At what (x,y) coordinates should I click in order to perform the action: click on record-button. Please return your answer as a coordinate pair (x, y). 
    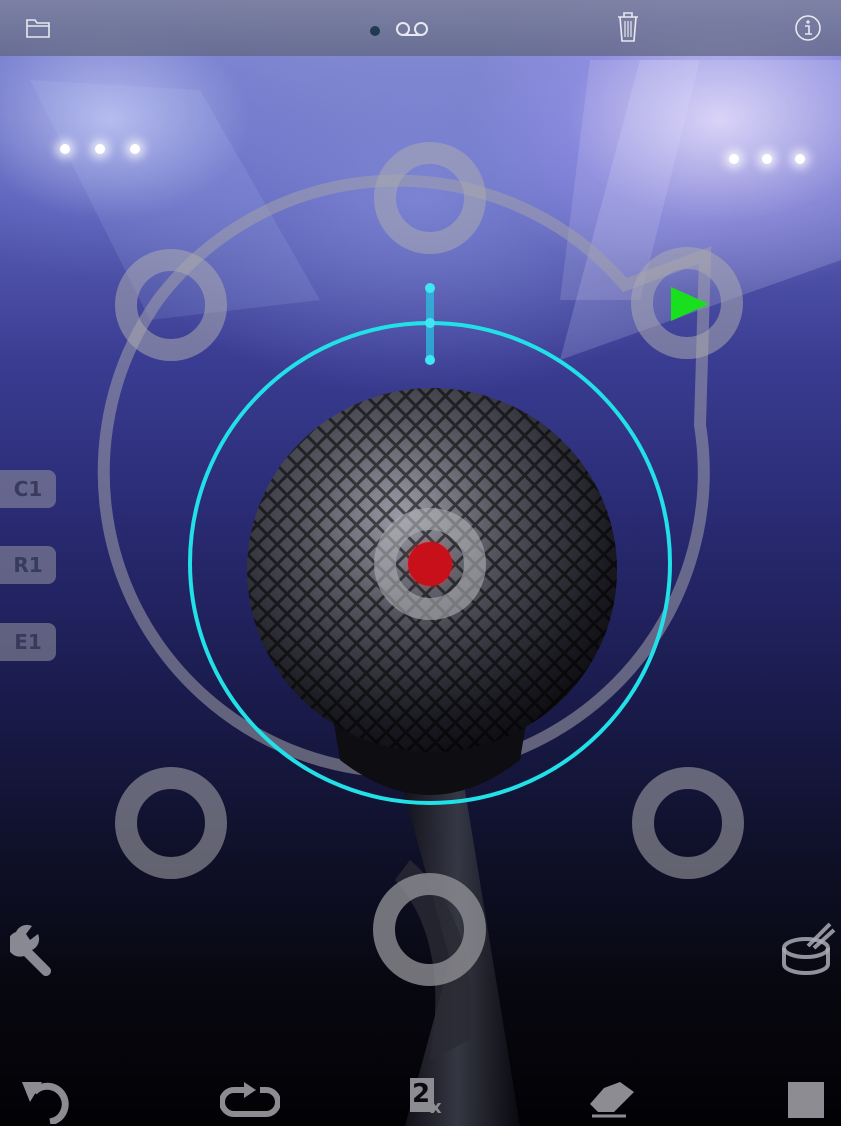
    Looking at the image, I should click on (430, 564).